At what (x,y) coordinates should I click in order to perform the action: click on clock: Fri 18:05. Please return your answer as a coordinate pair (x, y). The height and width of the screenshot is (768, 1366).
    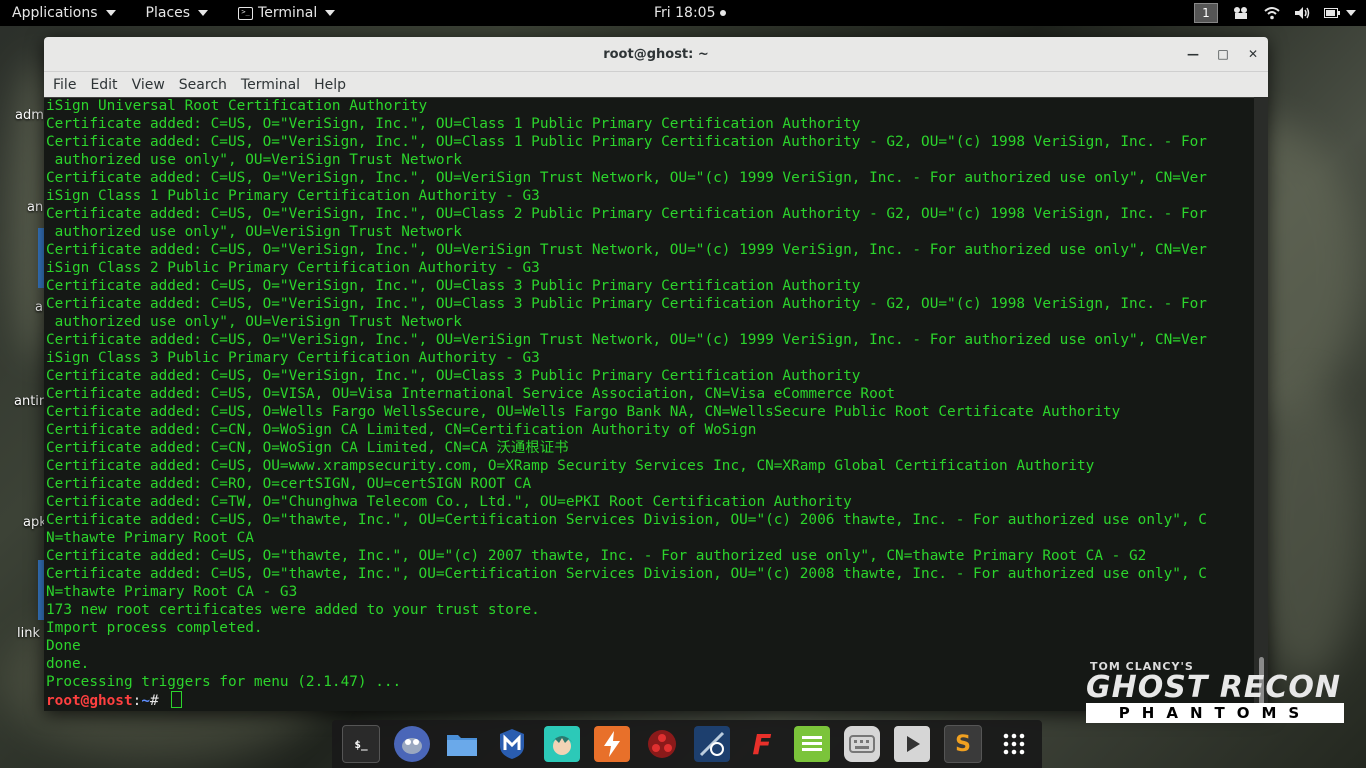
    Looking at the image, I should click on (690, 13).